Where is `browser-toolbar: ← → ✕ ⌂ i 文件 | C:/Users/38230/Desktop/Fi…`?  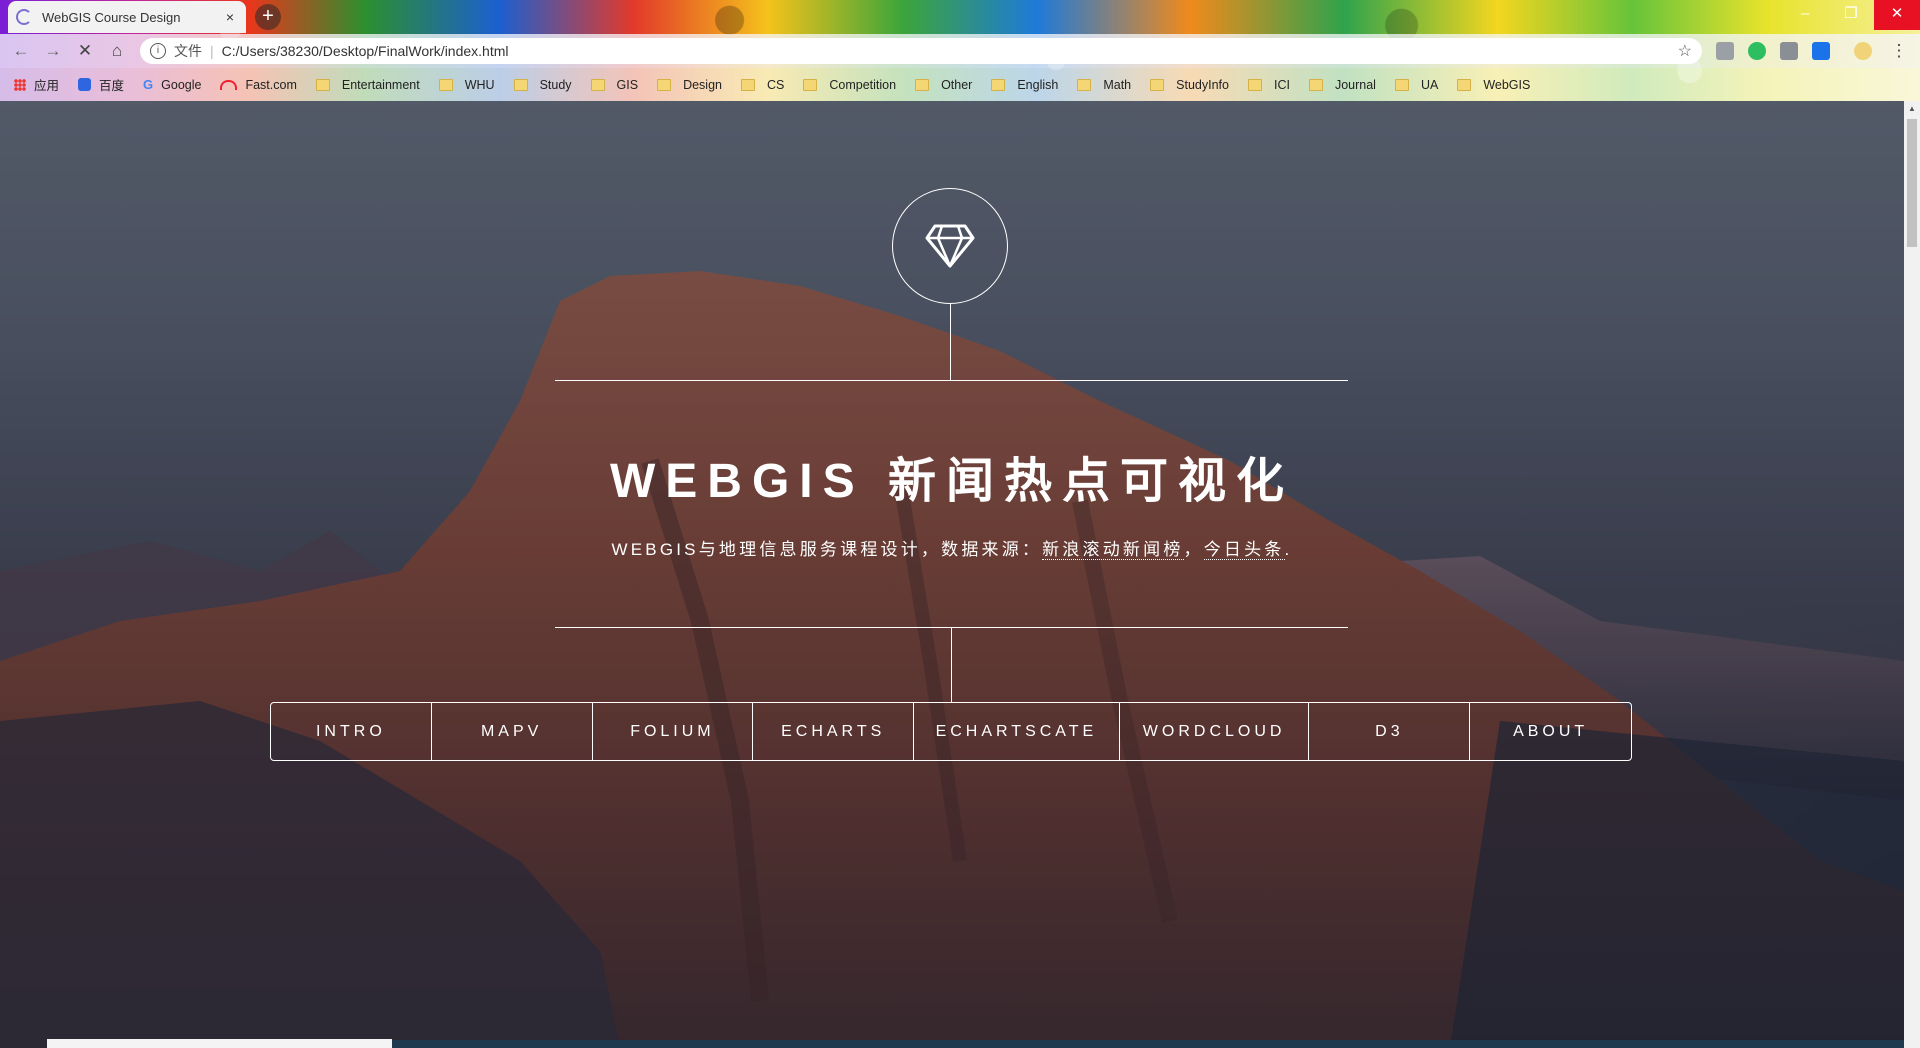 browser-toolbar: ← → ✕ ⌂ i 文件 | C:/Users/38230/Desktop/Fi… is located at coordinates (960, 51).